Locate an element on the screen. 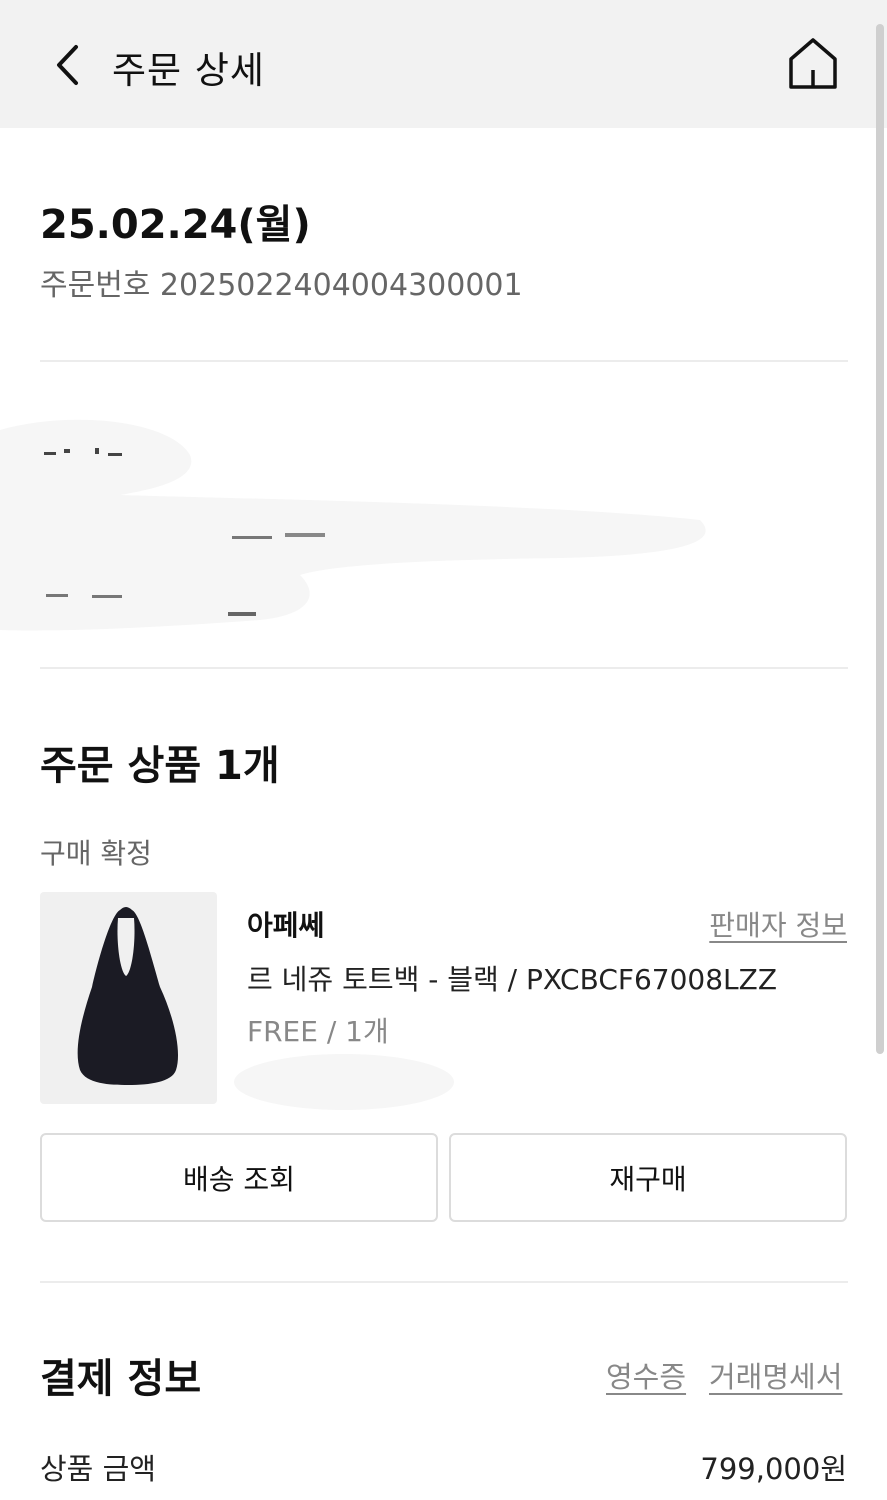 The width and height of the screenshot is (887, 1500). product-name: 르 네쥬 토트백 - 블랙 / PXCBCF67008LZZ is located at coordinates (512, 978).